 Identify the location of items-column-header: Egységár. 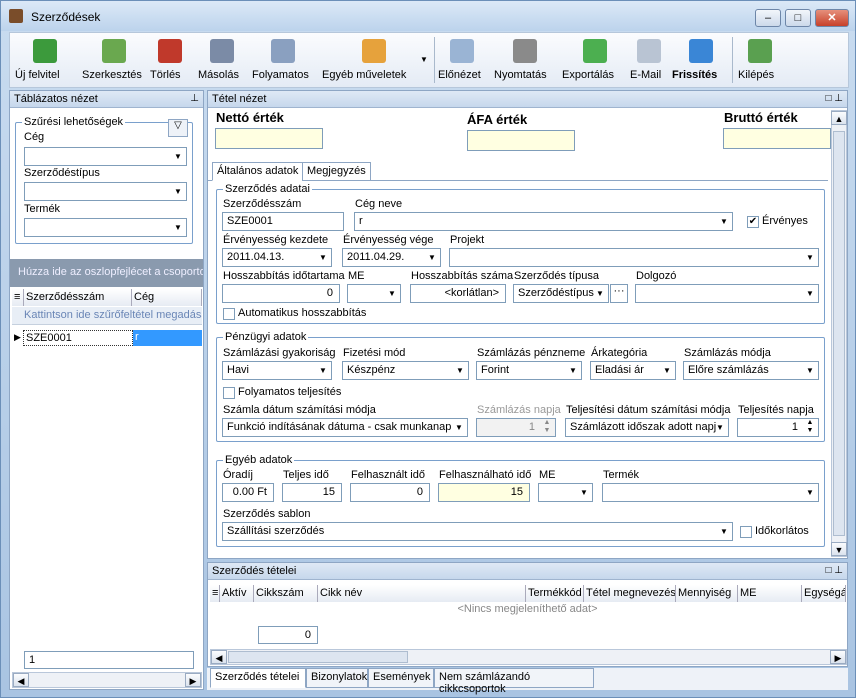
(824, 593).